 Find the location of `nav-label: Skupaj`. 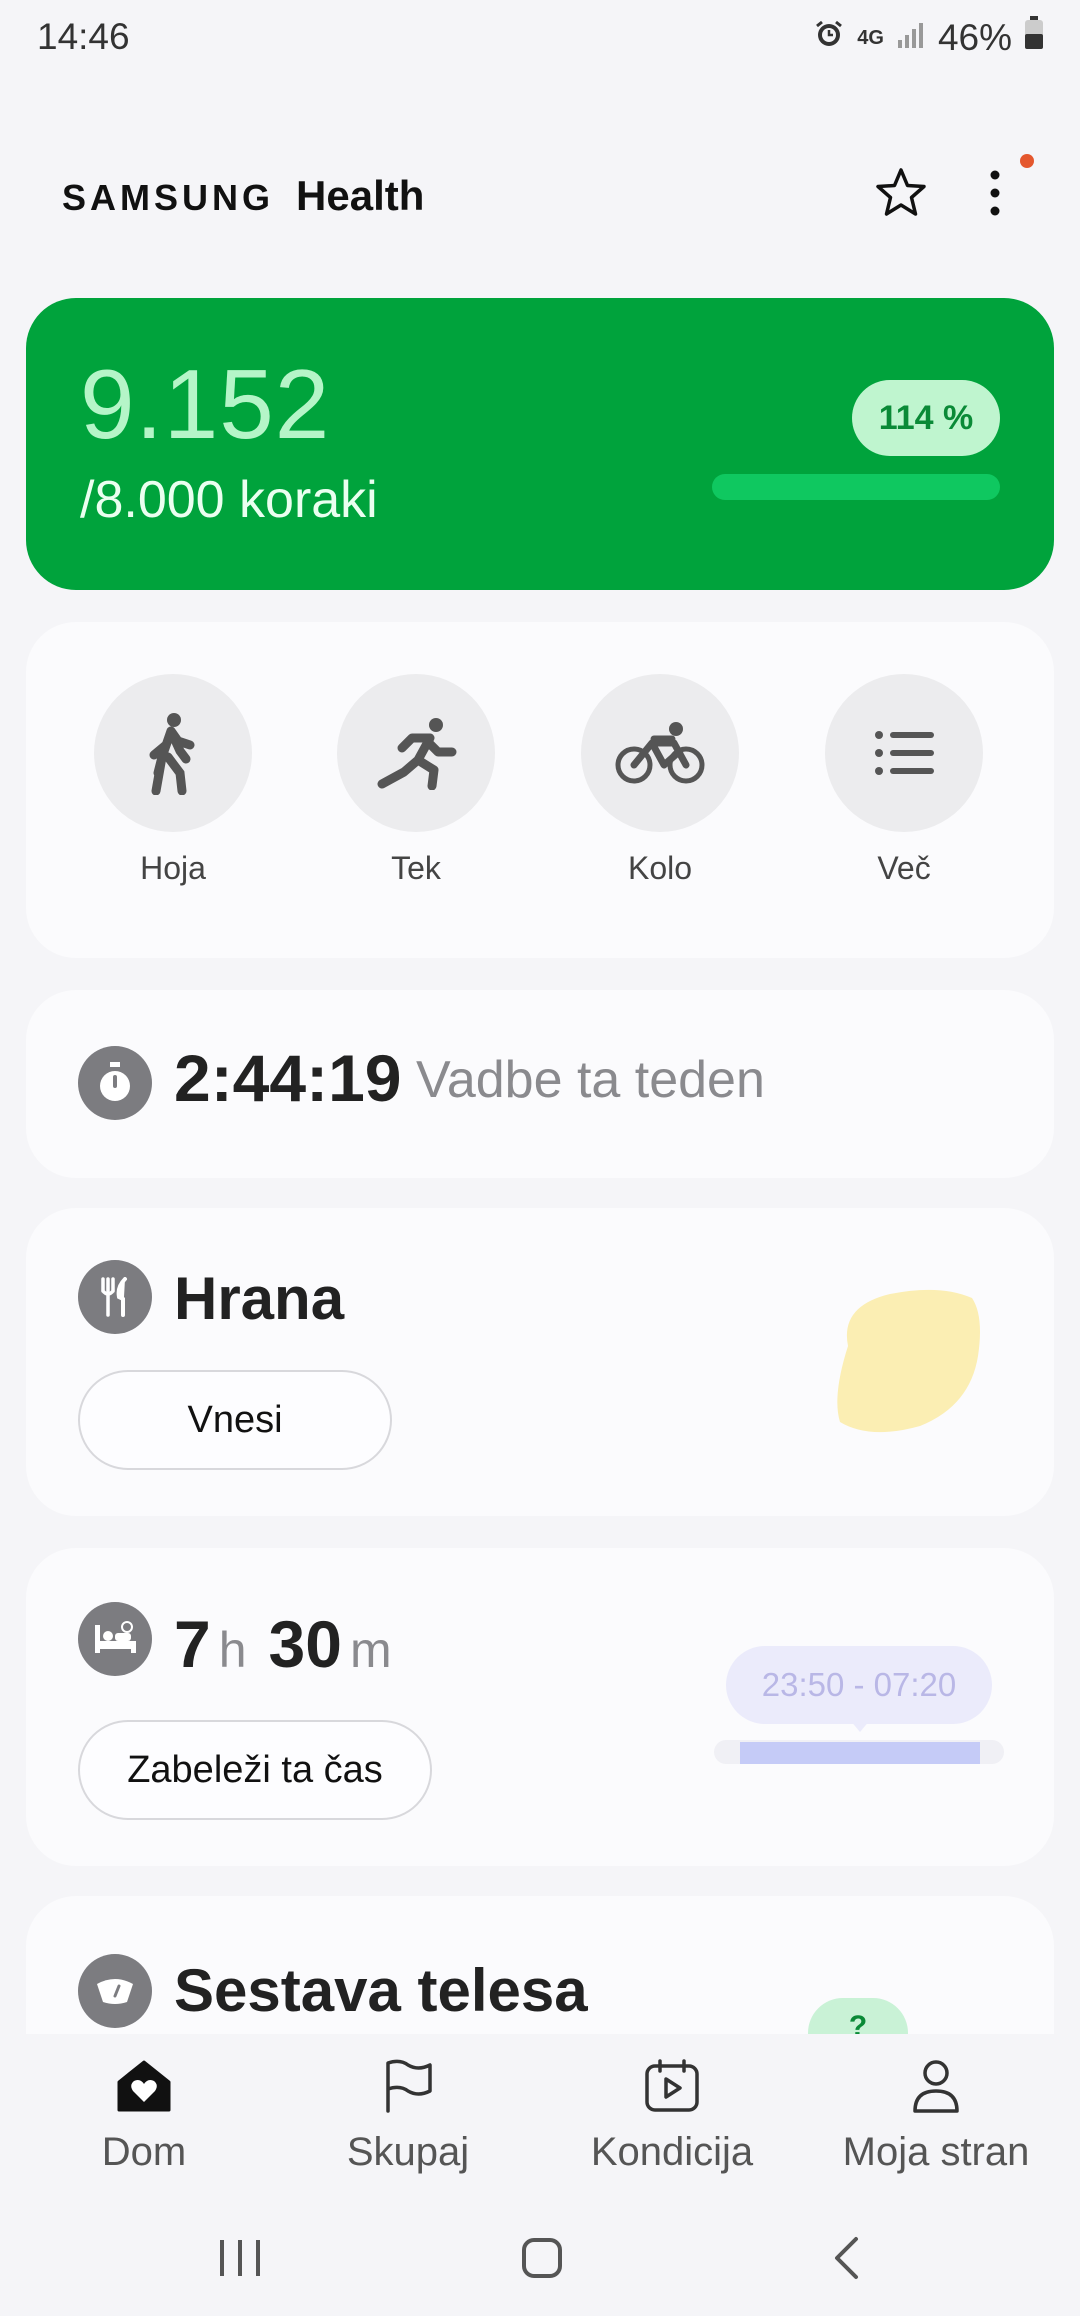

nav-label: Skupaj is located at coordinates (408, 2152).